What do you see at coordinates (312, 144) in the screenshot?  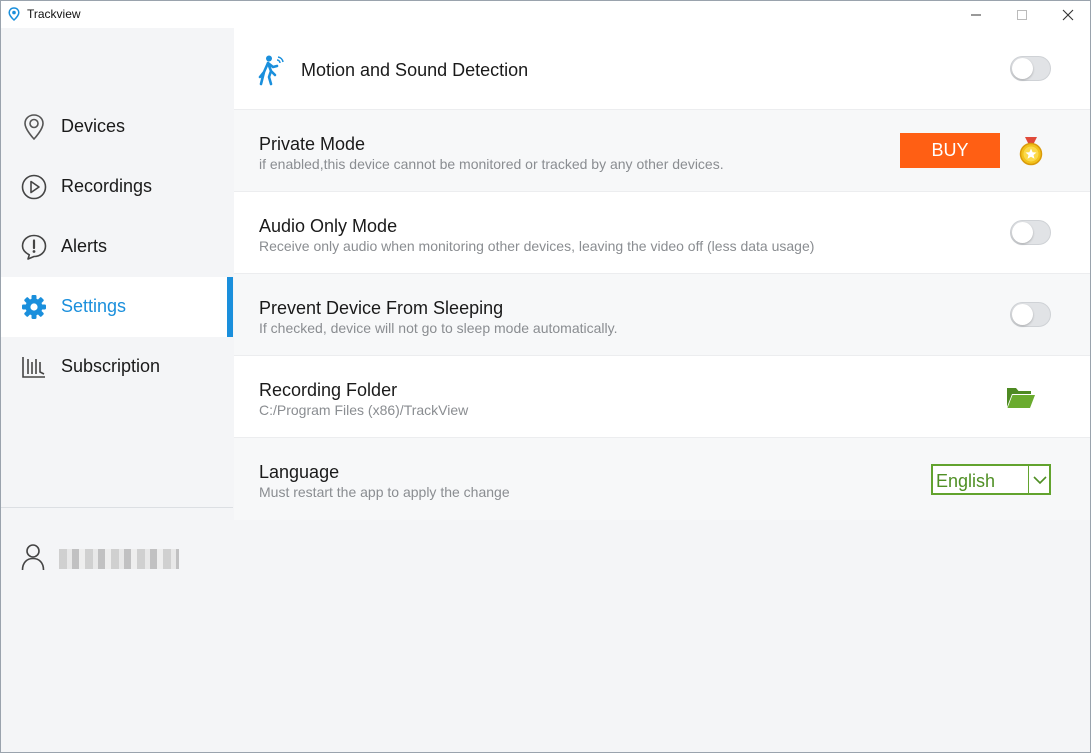 I see `private-mode-title: Private Mode` at bounding box center [312, 144].